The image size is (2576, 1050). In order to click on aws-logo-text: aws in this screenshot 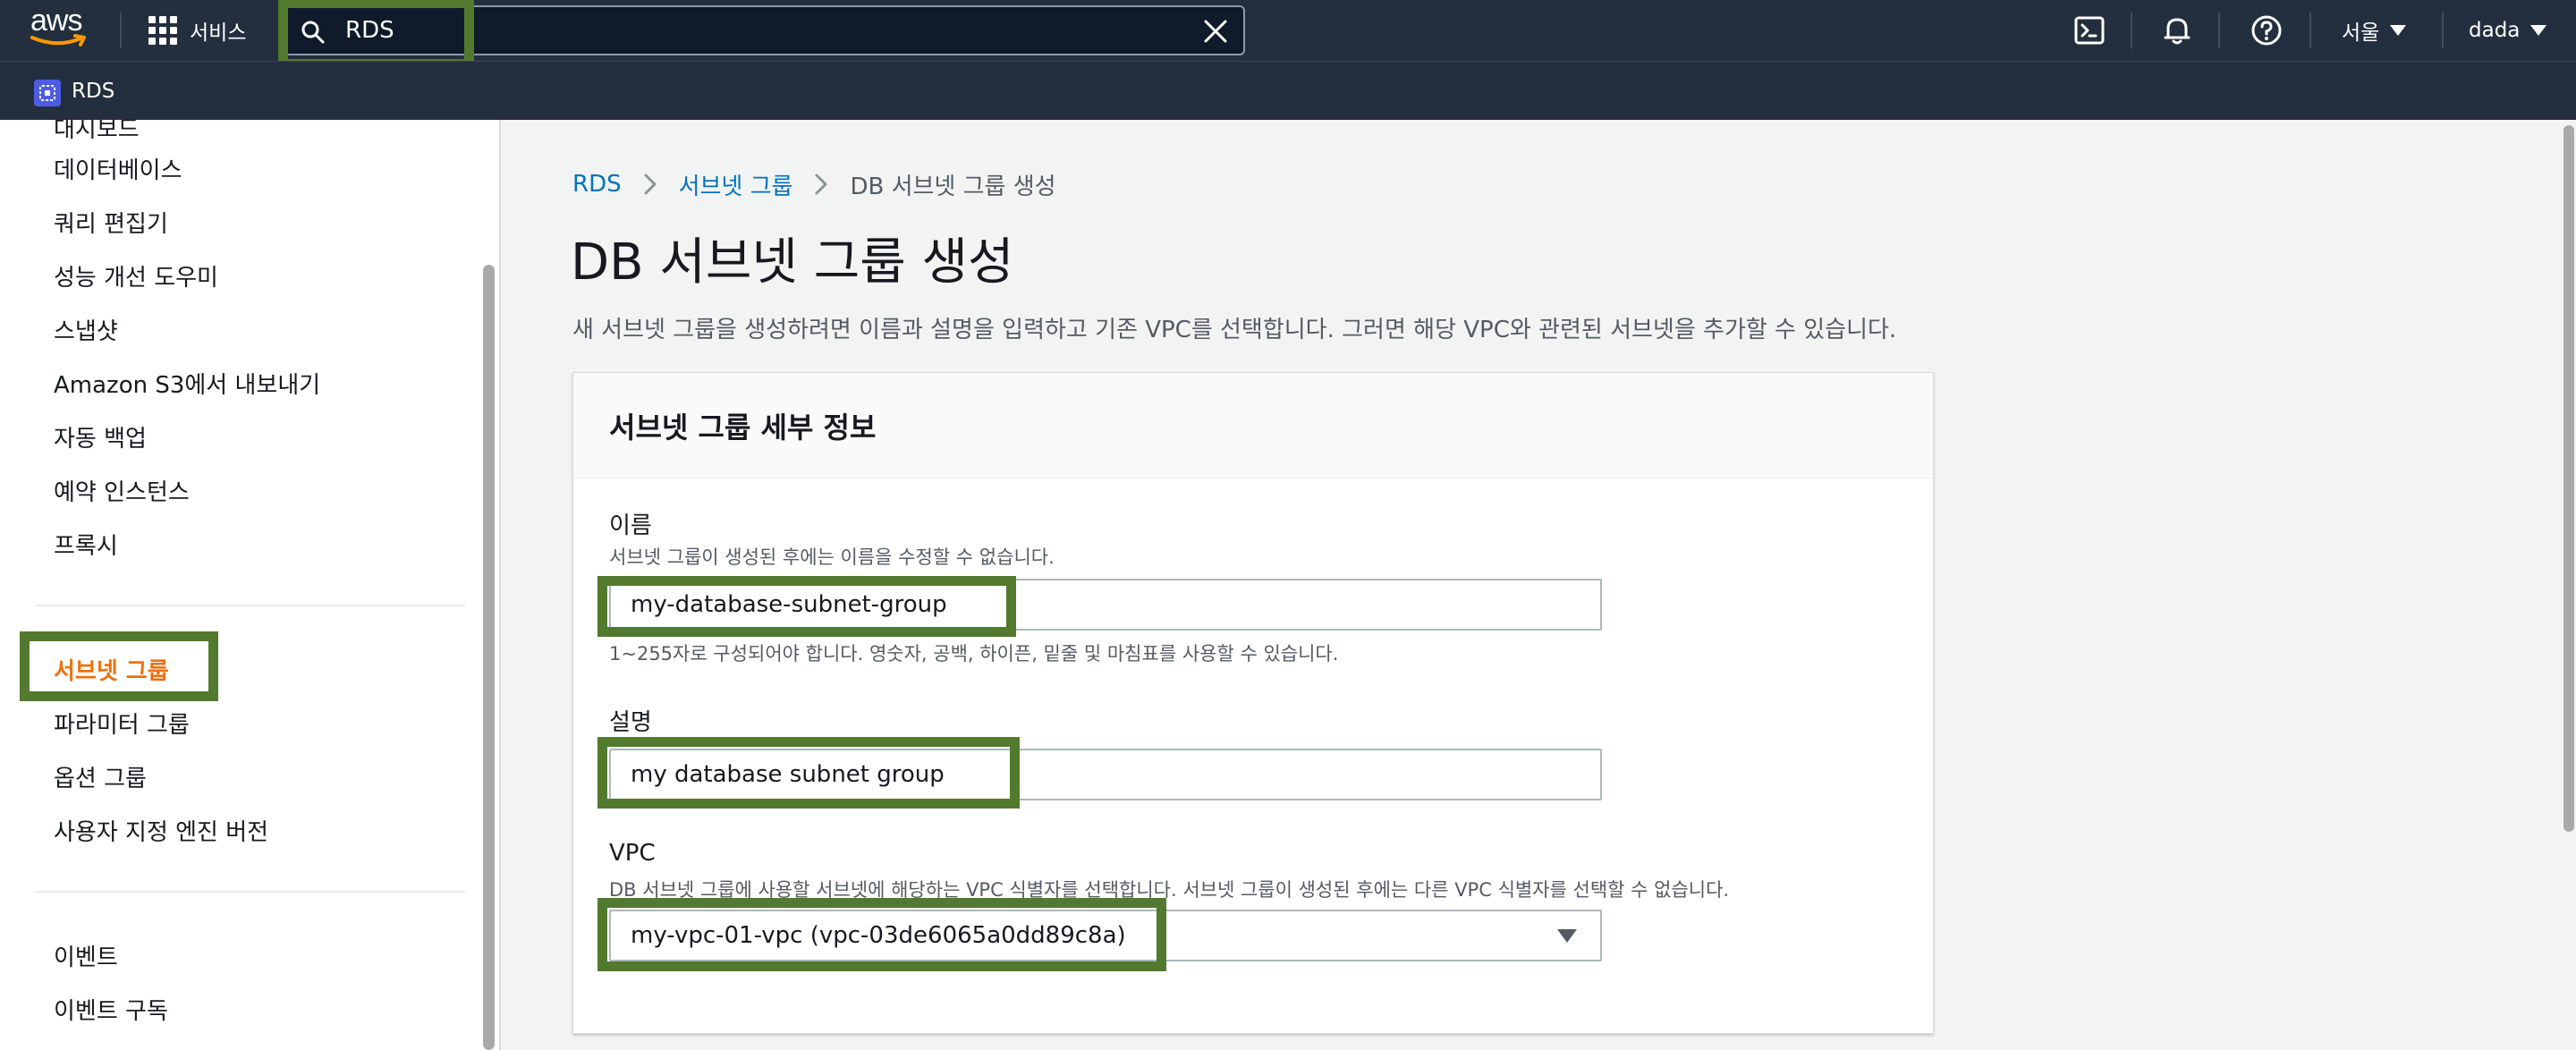, I will do `click(56, 21)`.